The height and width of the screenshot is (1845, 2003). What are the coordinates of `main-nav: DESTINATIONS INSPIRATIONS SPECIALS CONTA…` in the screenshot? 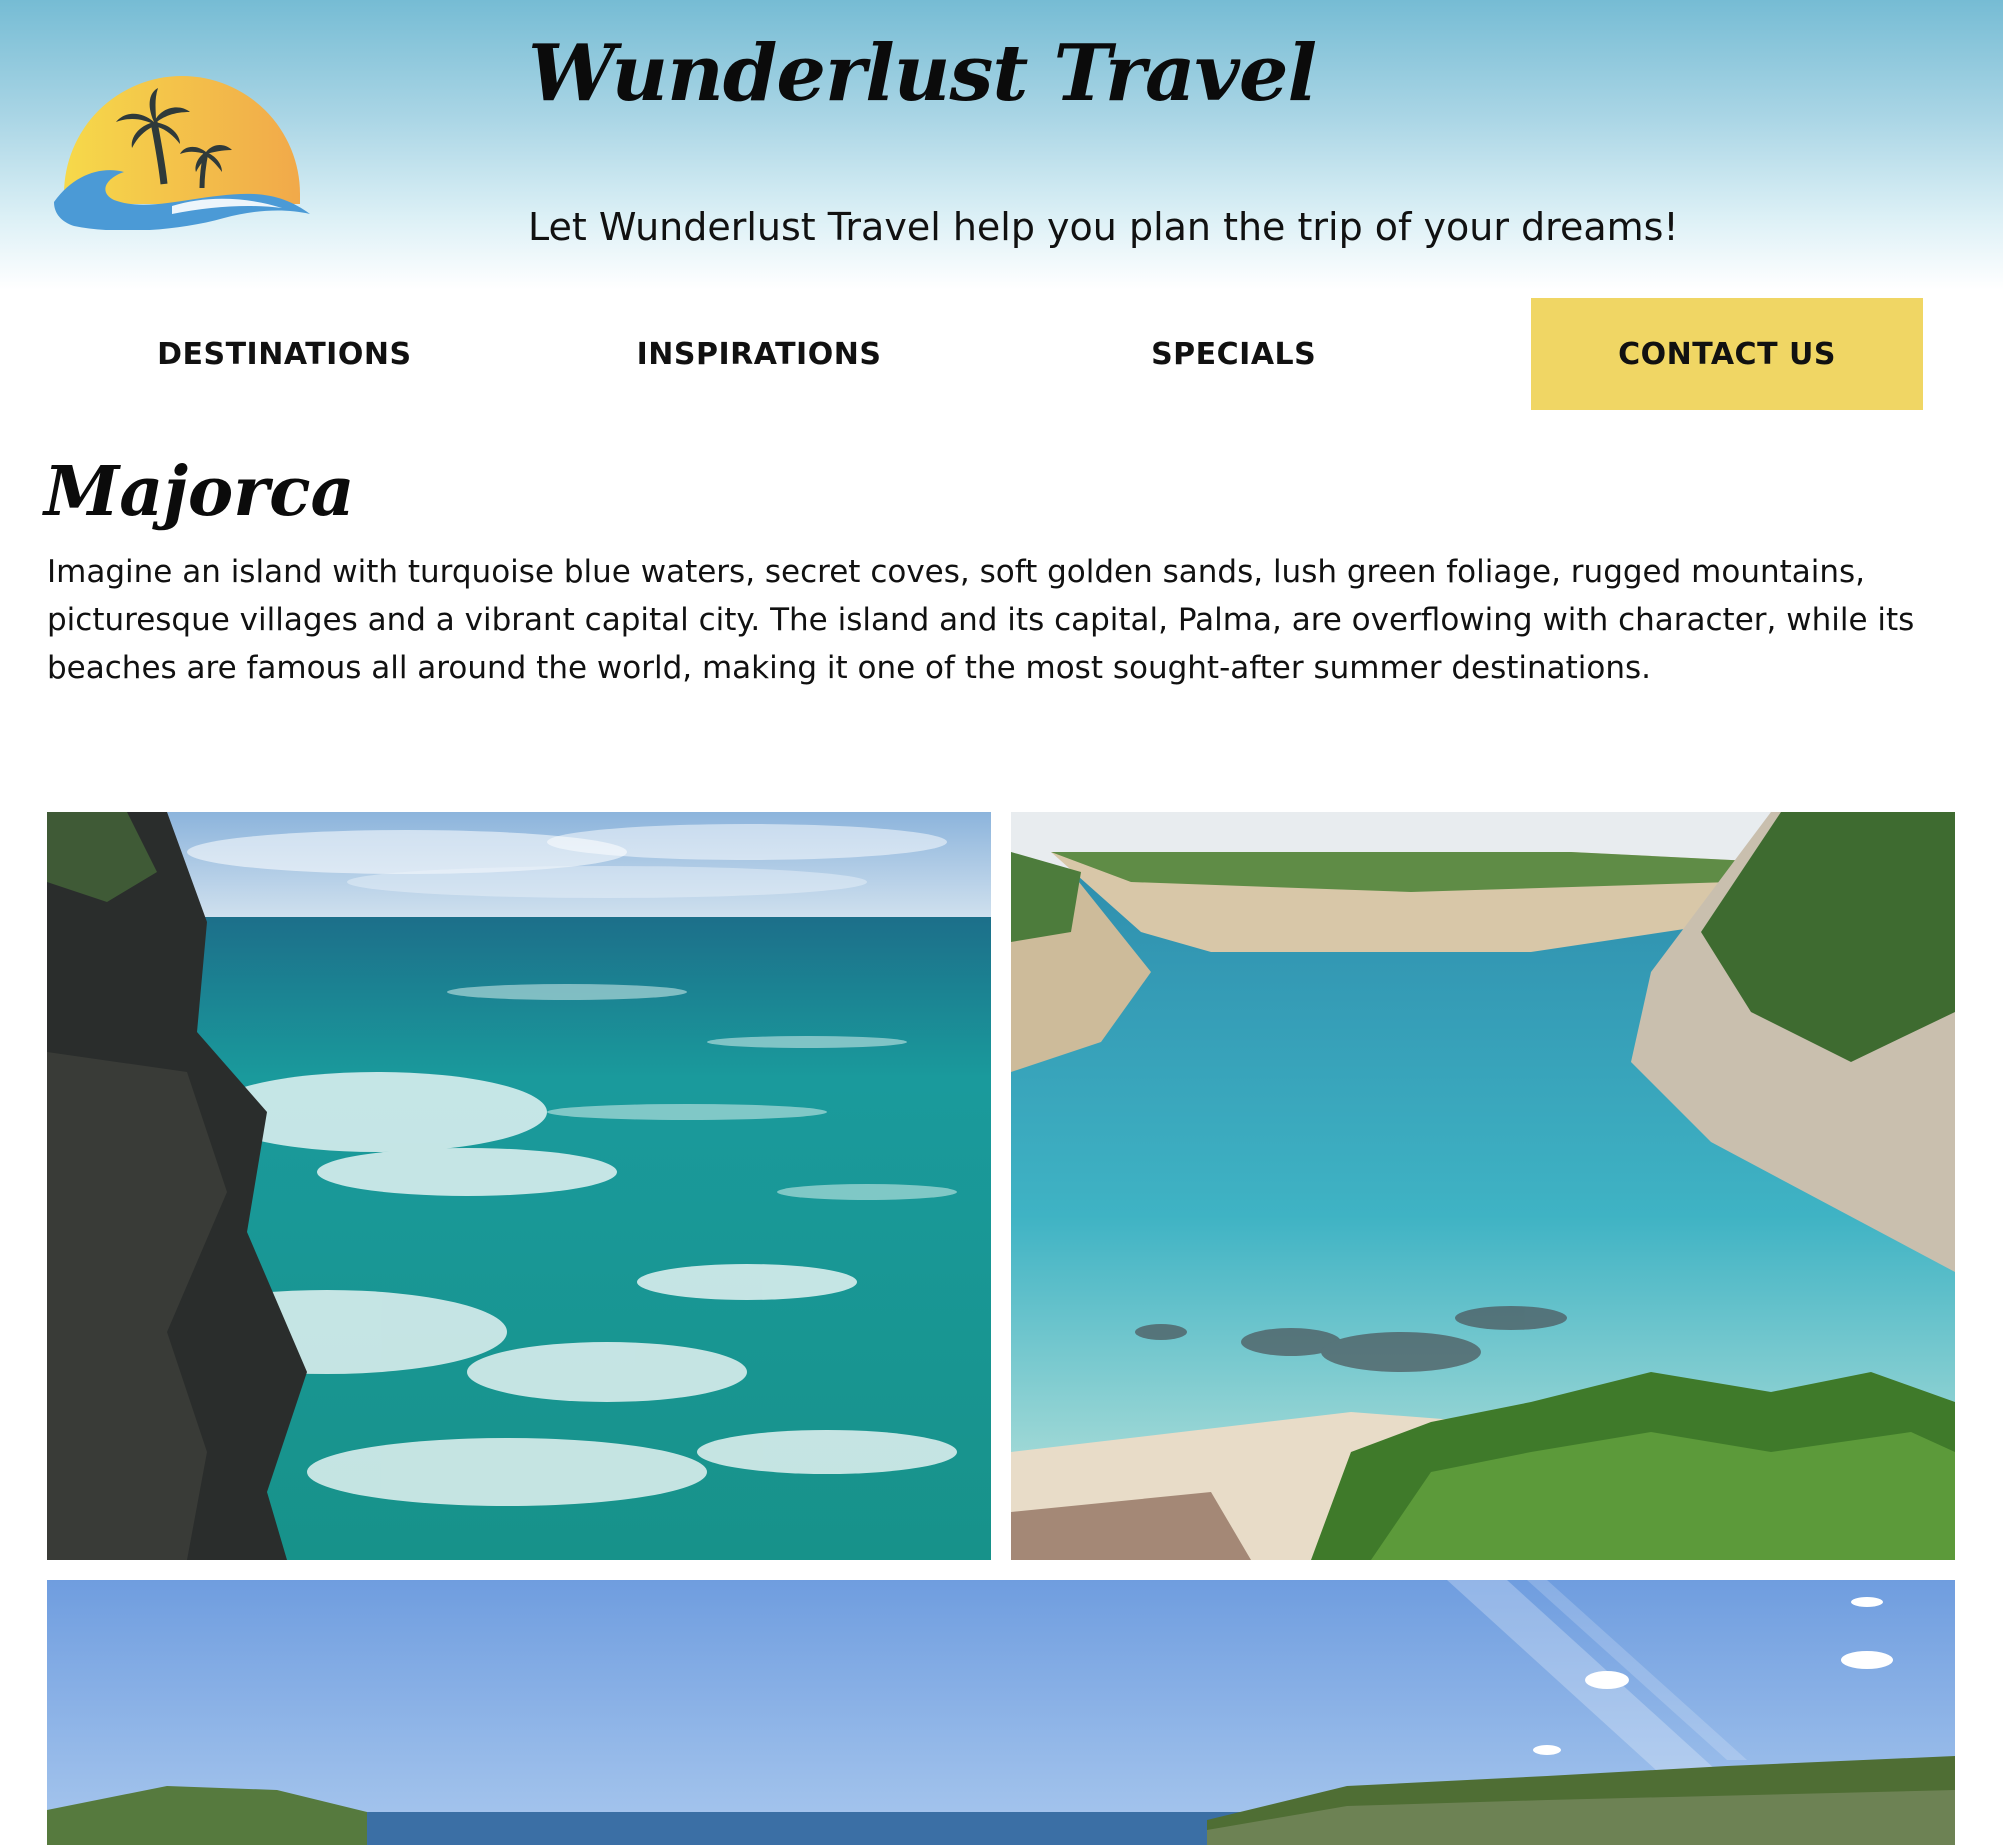 It's located at (985, 354).